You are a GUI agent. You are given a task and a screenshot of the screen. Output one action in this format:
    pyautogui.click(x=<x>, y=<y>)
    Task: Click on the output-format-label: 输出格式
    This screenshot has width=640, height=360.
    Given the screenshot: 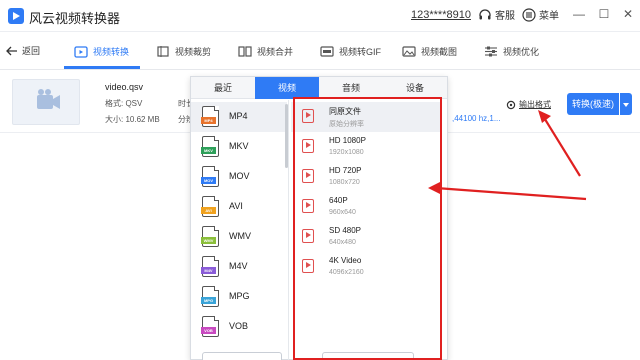 What is the action you would take?
    pyautogui.click(x=535, y=104)
    